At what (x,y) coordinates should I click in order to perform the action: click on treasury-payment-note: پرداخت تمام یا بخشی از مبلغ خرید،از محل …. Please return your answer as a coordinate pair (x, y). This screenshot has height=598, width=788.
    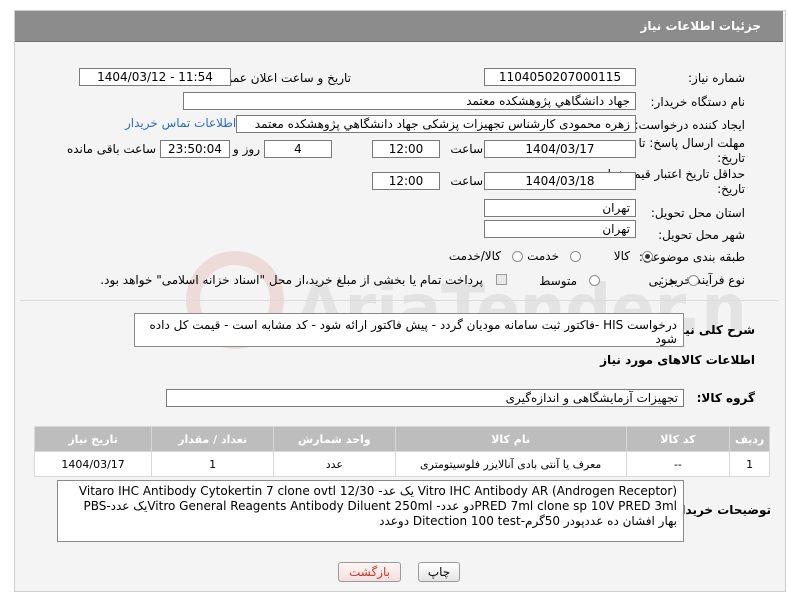
    Looking at the image, I should click on (291, 280).